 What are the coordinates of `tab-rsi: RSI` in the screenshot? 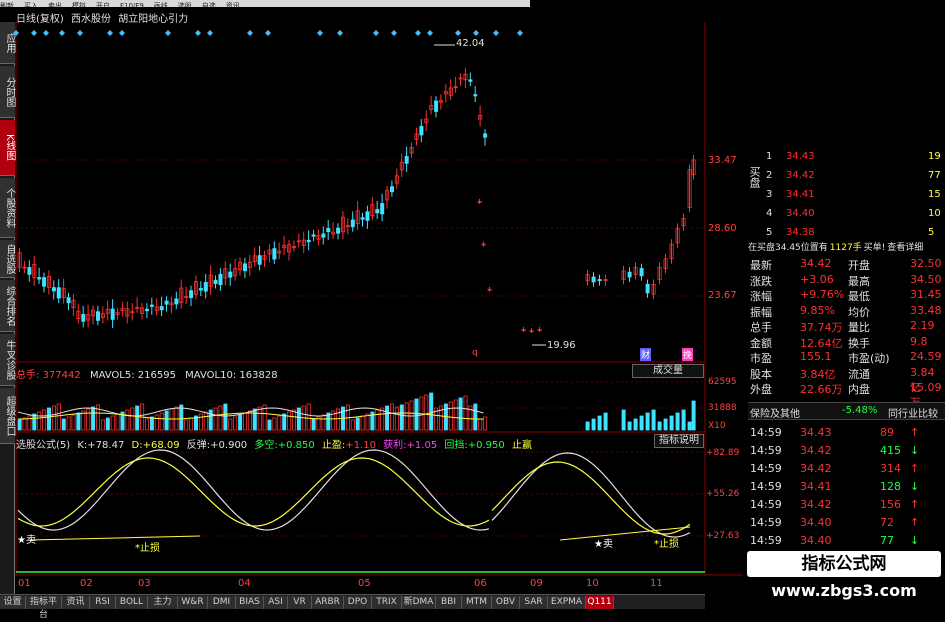 It's located at (103, 602).